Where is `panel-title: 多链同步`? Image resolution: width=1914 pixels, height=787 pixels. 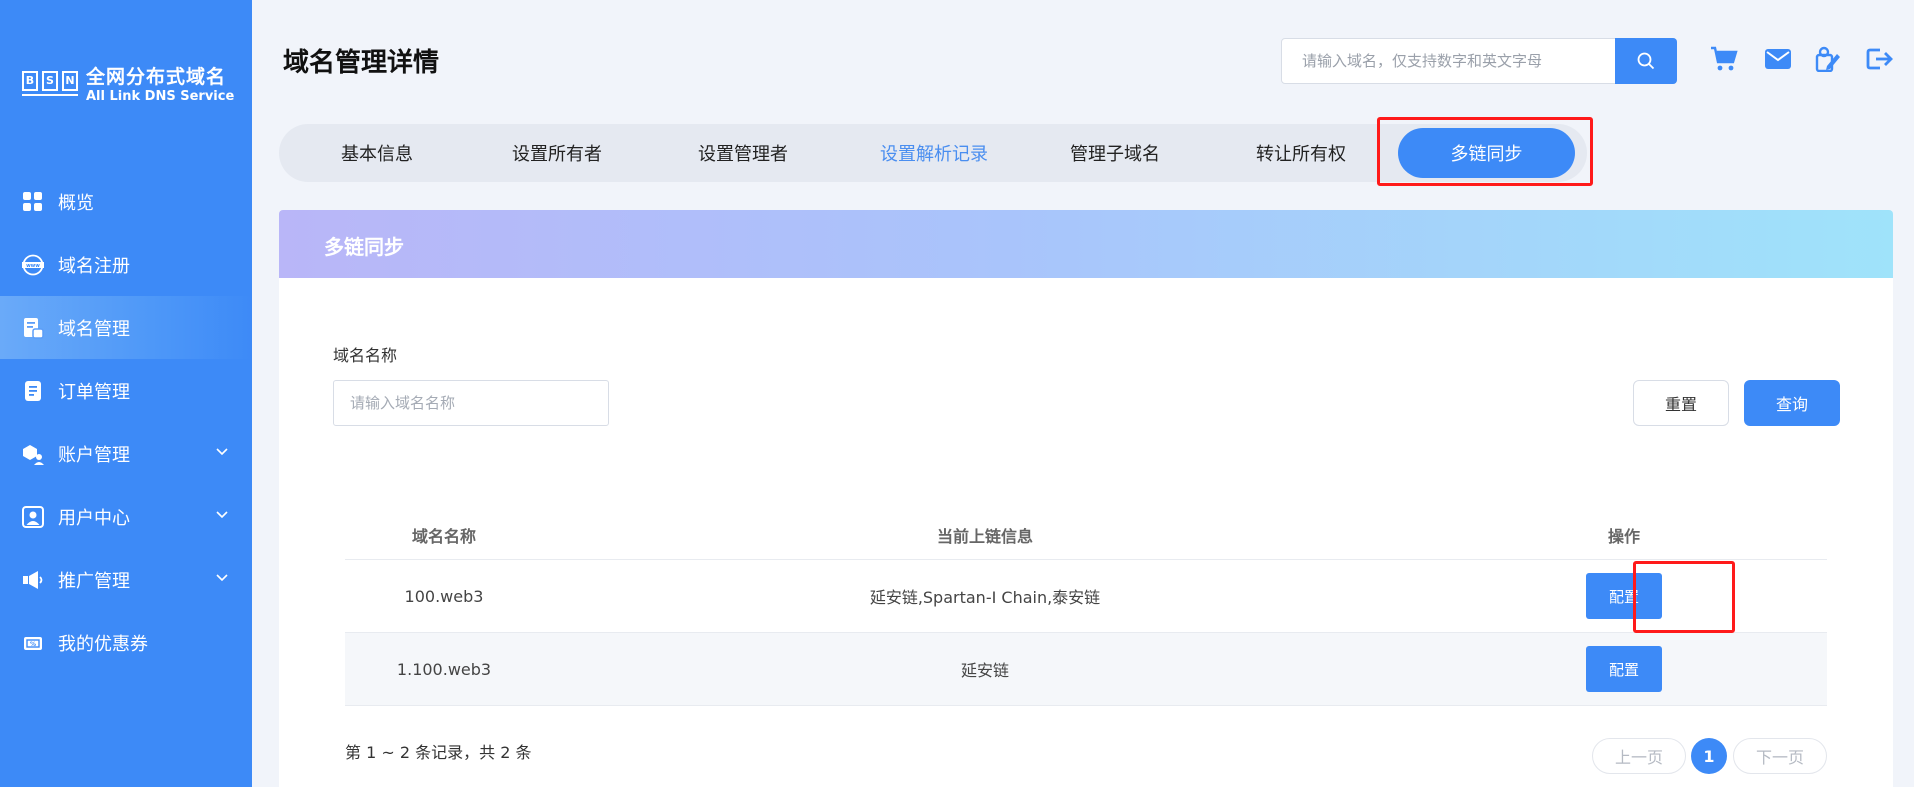
panel-title: 多链同步 is located at coordinates (364, 247).